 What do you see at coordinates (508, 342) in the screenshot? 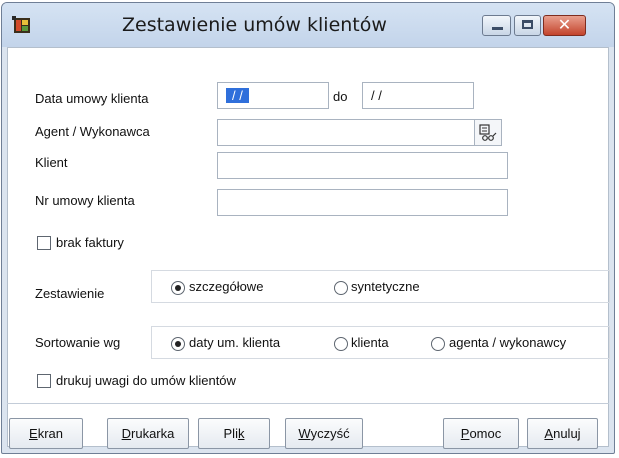
I see `sort-by-agent-label: agenta / wykonawcy` at bounding box center [508, 342].